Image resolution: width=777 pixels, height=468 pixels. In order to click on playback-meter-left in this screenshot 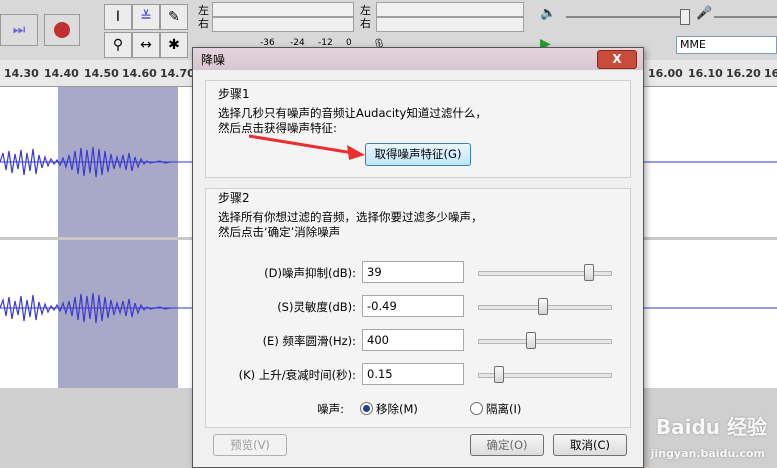, I will do `click(283, 9)`.